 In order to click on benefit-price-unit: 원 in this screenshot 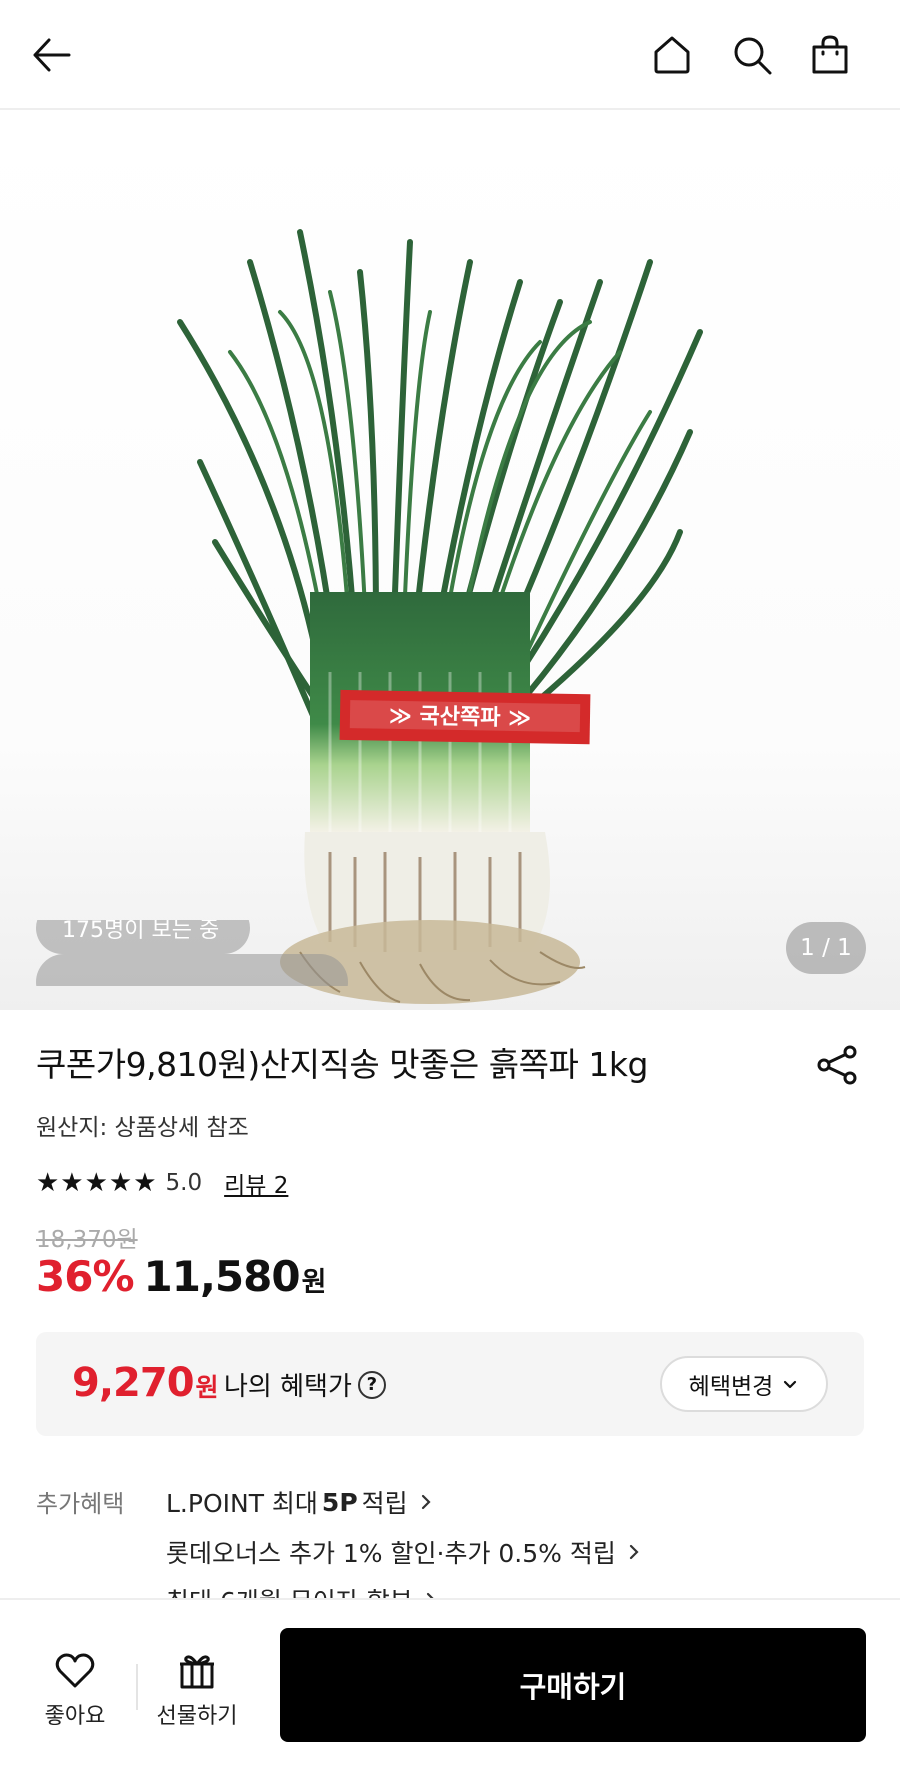, I will do `click(207, 1387)`.